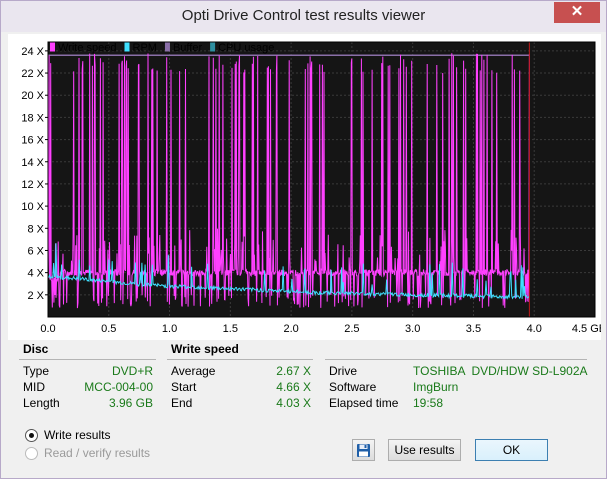  I want to click on write-results-radio, so click(31, 435).